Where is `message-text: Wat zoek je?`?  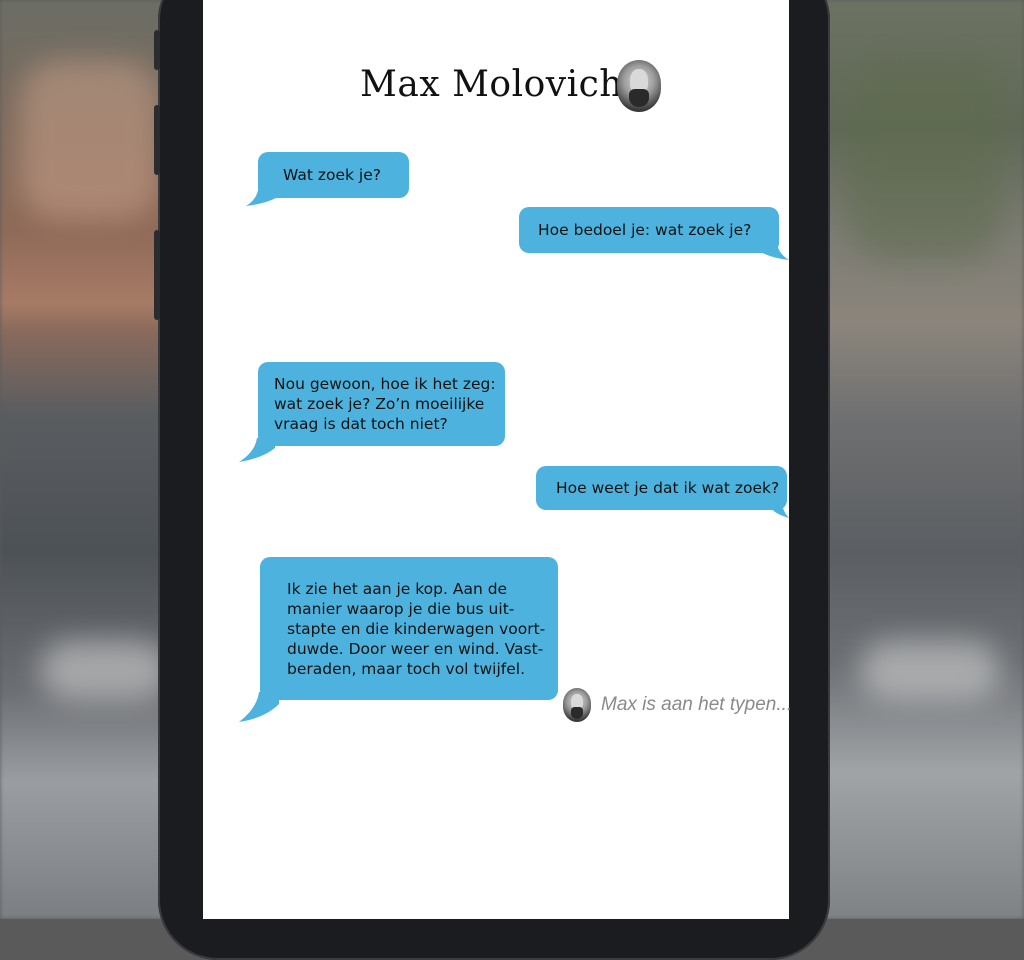 message-text: Wat zoek je? is located at coordinates (332, 175).